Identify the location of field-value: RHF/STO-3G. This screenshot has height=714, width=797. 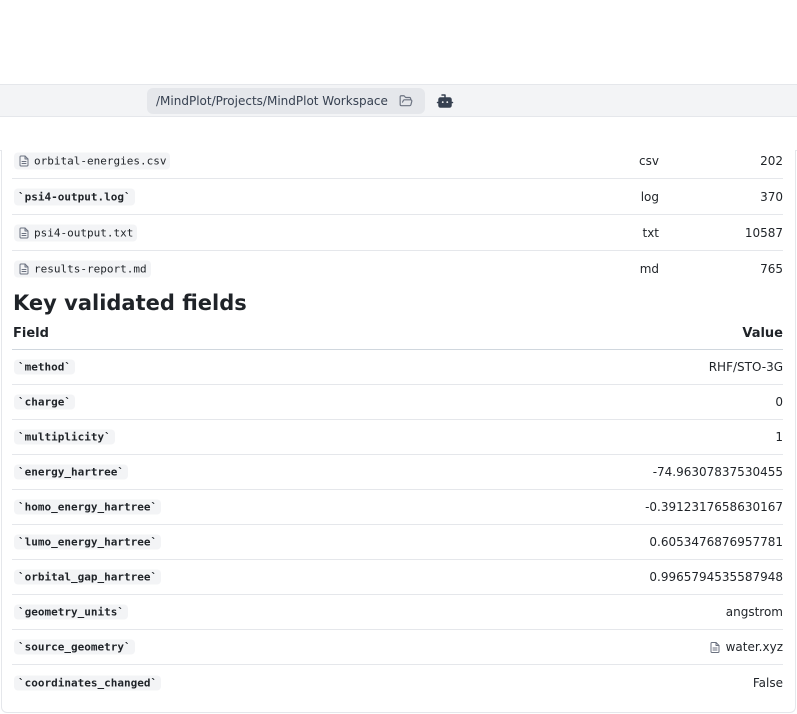
(745, 367).